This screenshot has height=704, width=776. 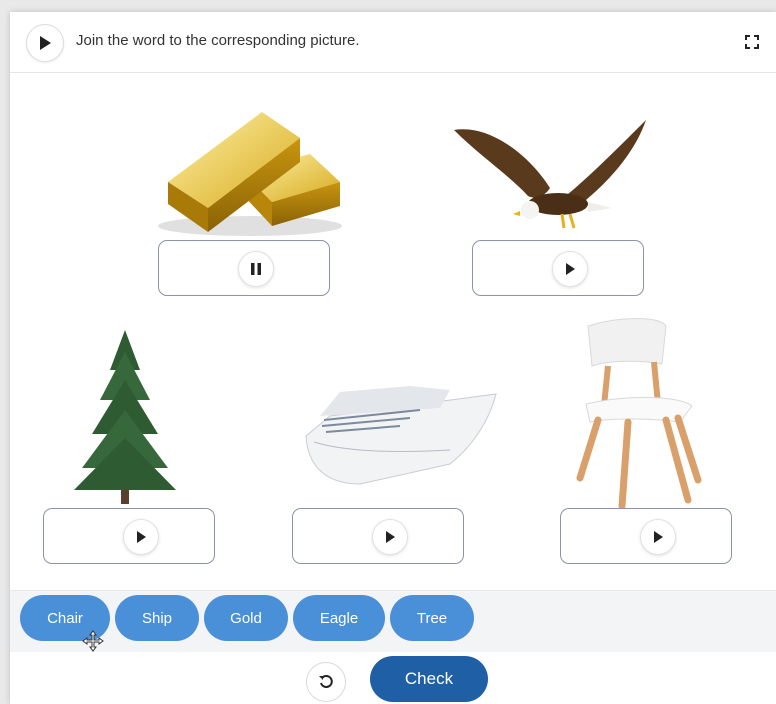 I want to click on reset-icon, so click(x=326, y=681).